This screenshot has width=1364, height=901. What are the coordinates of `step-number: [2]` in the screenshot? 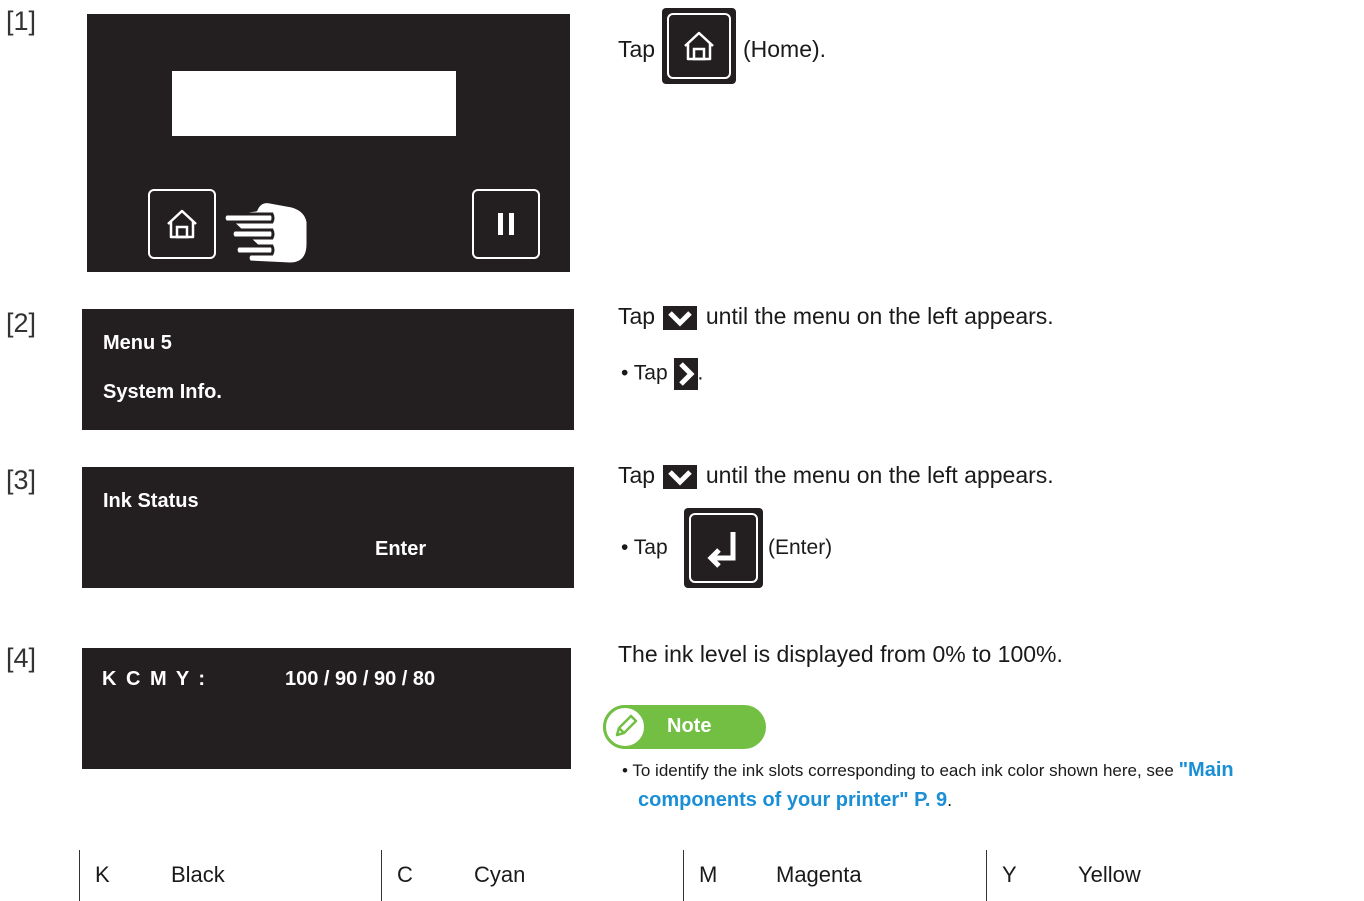 It's located at (21, 323).